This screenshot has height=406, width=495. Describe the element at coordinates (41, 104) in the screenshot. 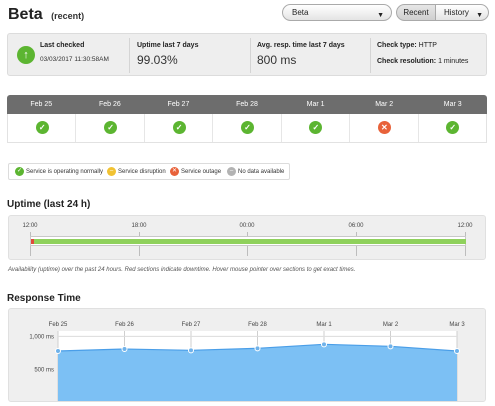

I see `day-header: Feb 25` at that location.